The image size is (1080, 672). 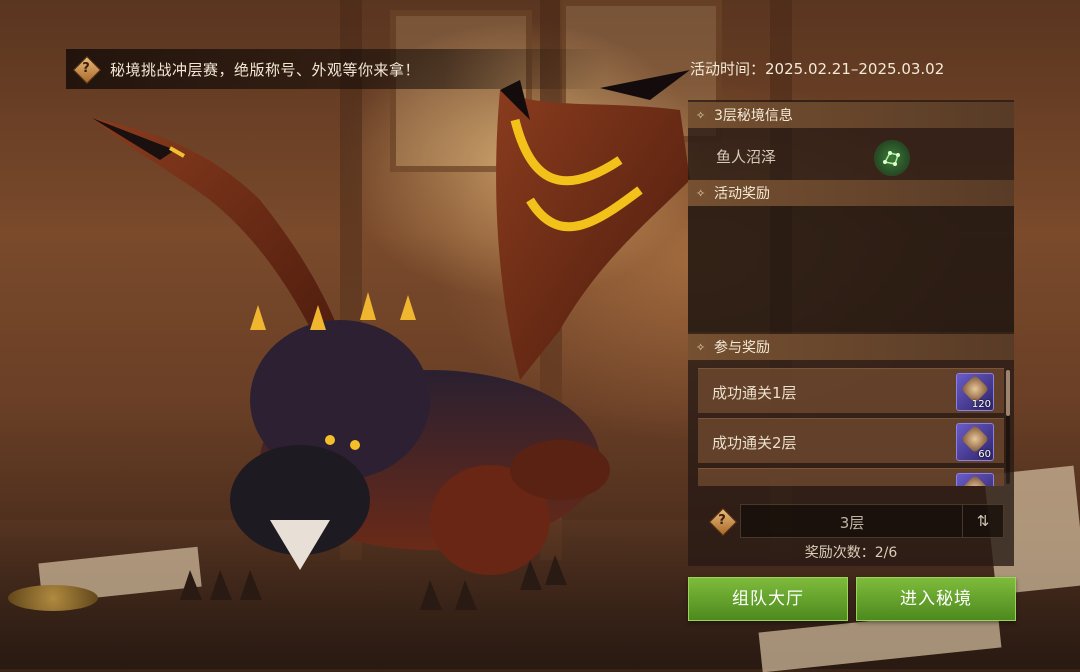 What do you see at coordinates (265, 69) in the screenshot?
I see `banner-text: 秘境挑战冲层赛，绝版称号、外观等你来拿！` at bounding box center [265, 69].